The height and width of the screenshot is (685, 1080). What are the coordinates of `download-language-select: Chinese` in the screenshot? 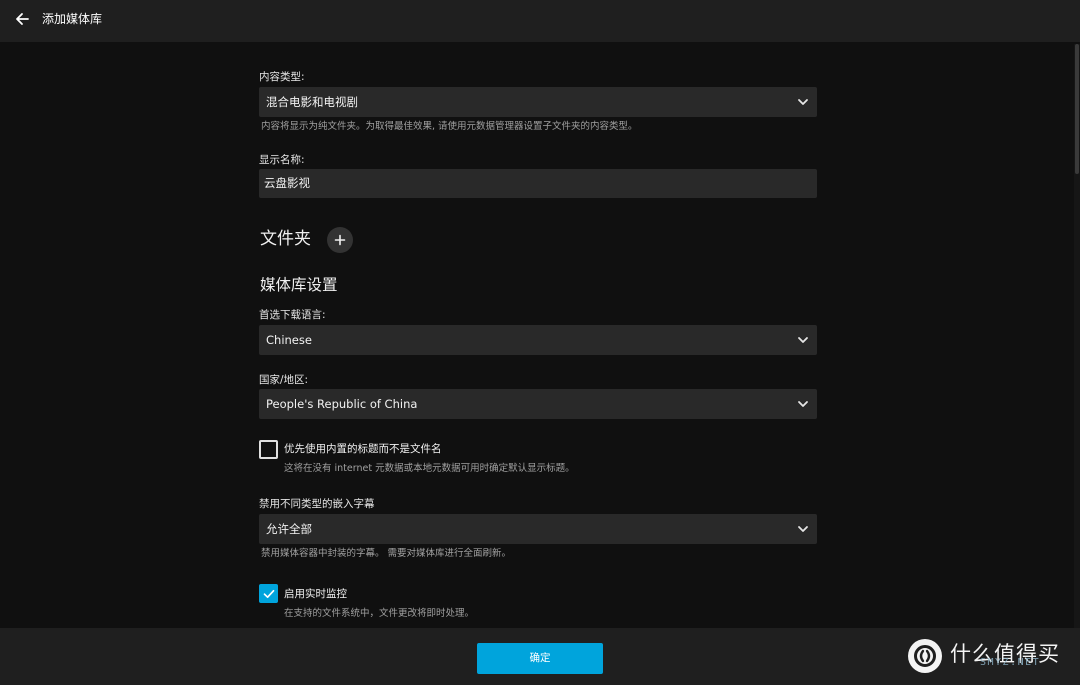 It's located at (538, 340).